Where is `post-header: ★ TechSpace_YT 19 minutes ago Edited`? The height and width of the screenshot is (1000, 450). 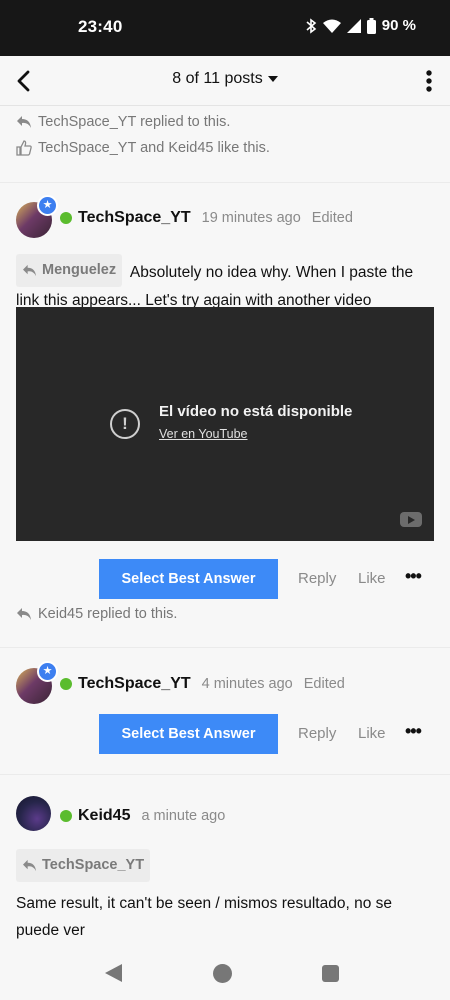 post-header: ★ TechSpace_YT 19 minutes ago Edited is located at coordinates (184, 216).